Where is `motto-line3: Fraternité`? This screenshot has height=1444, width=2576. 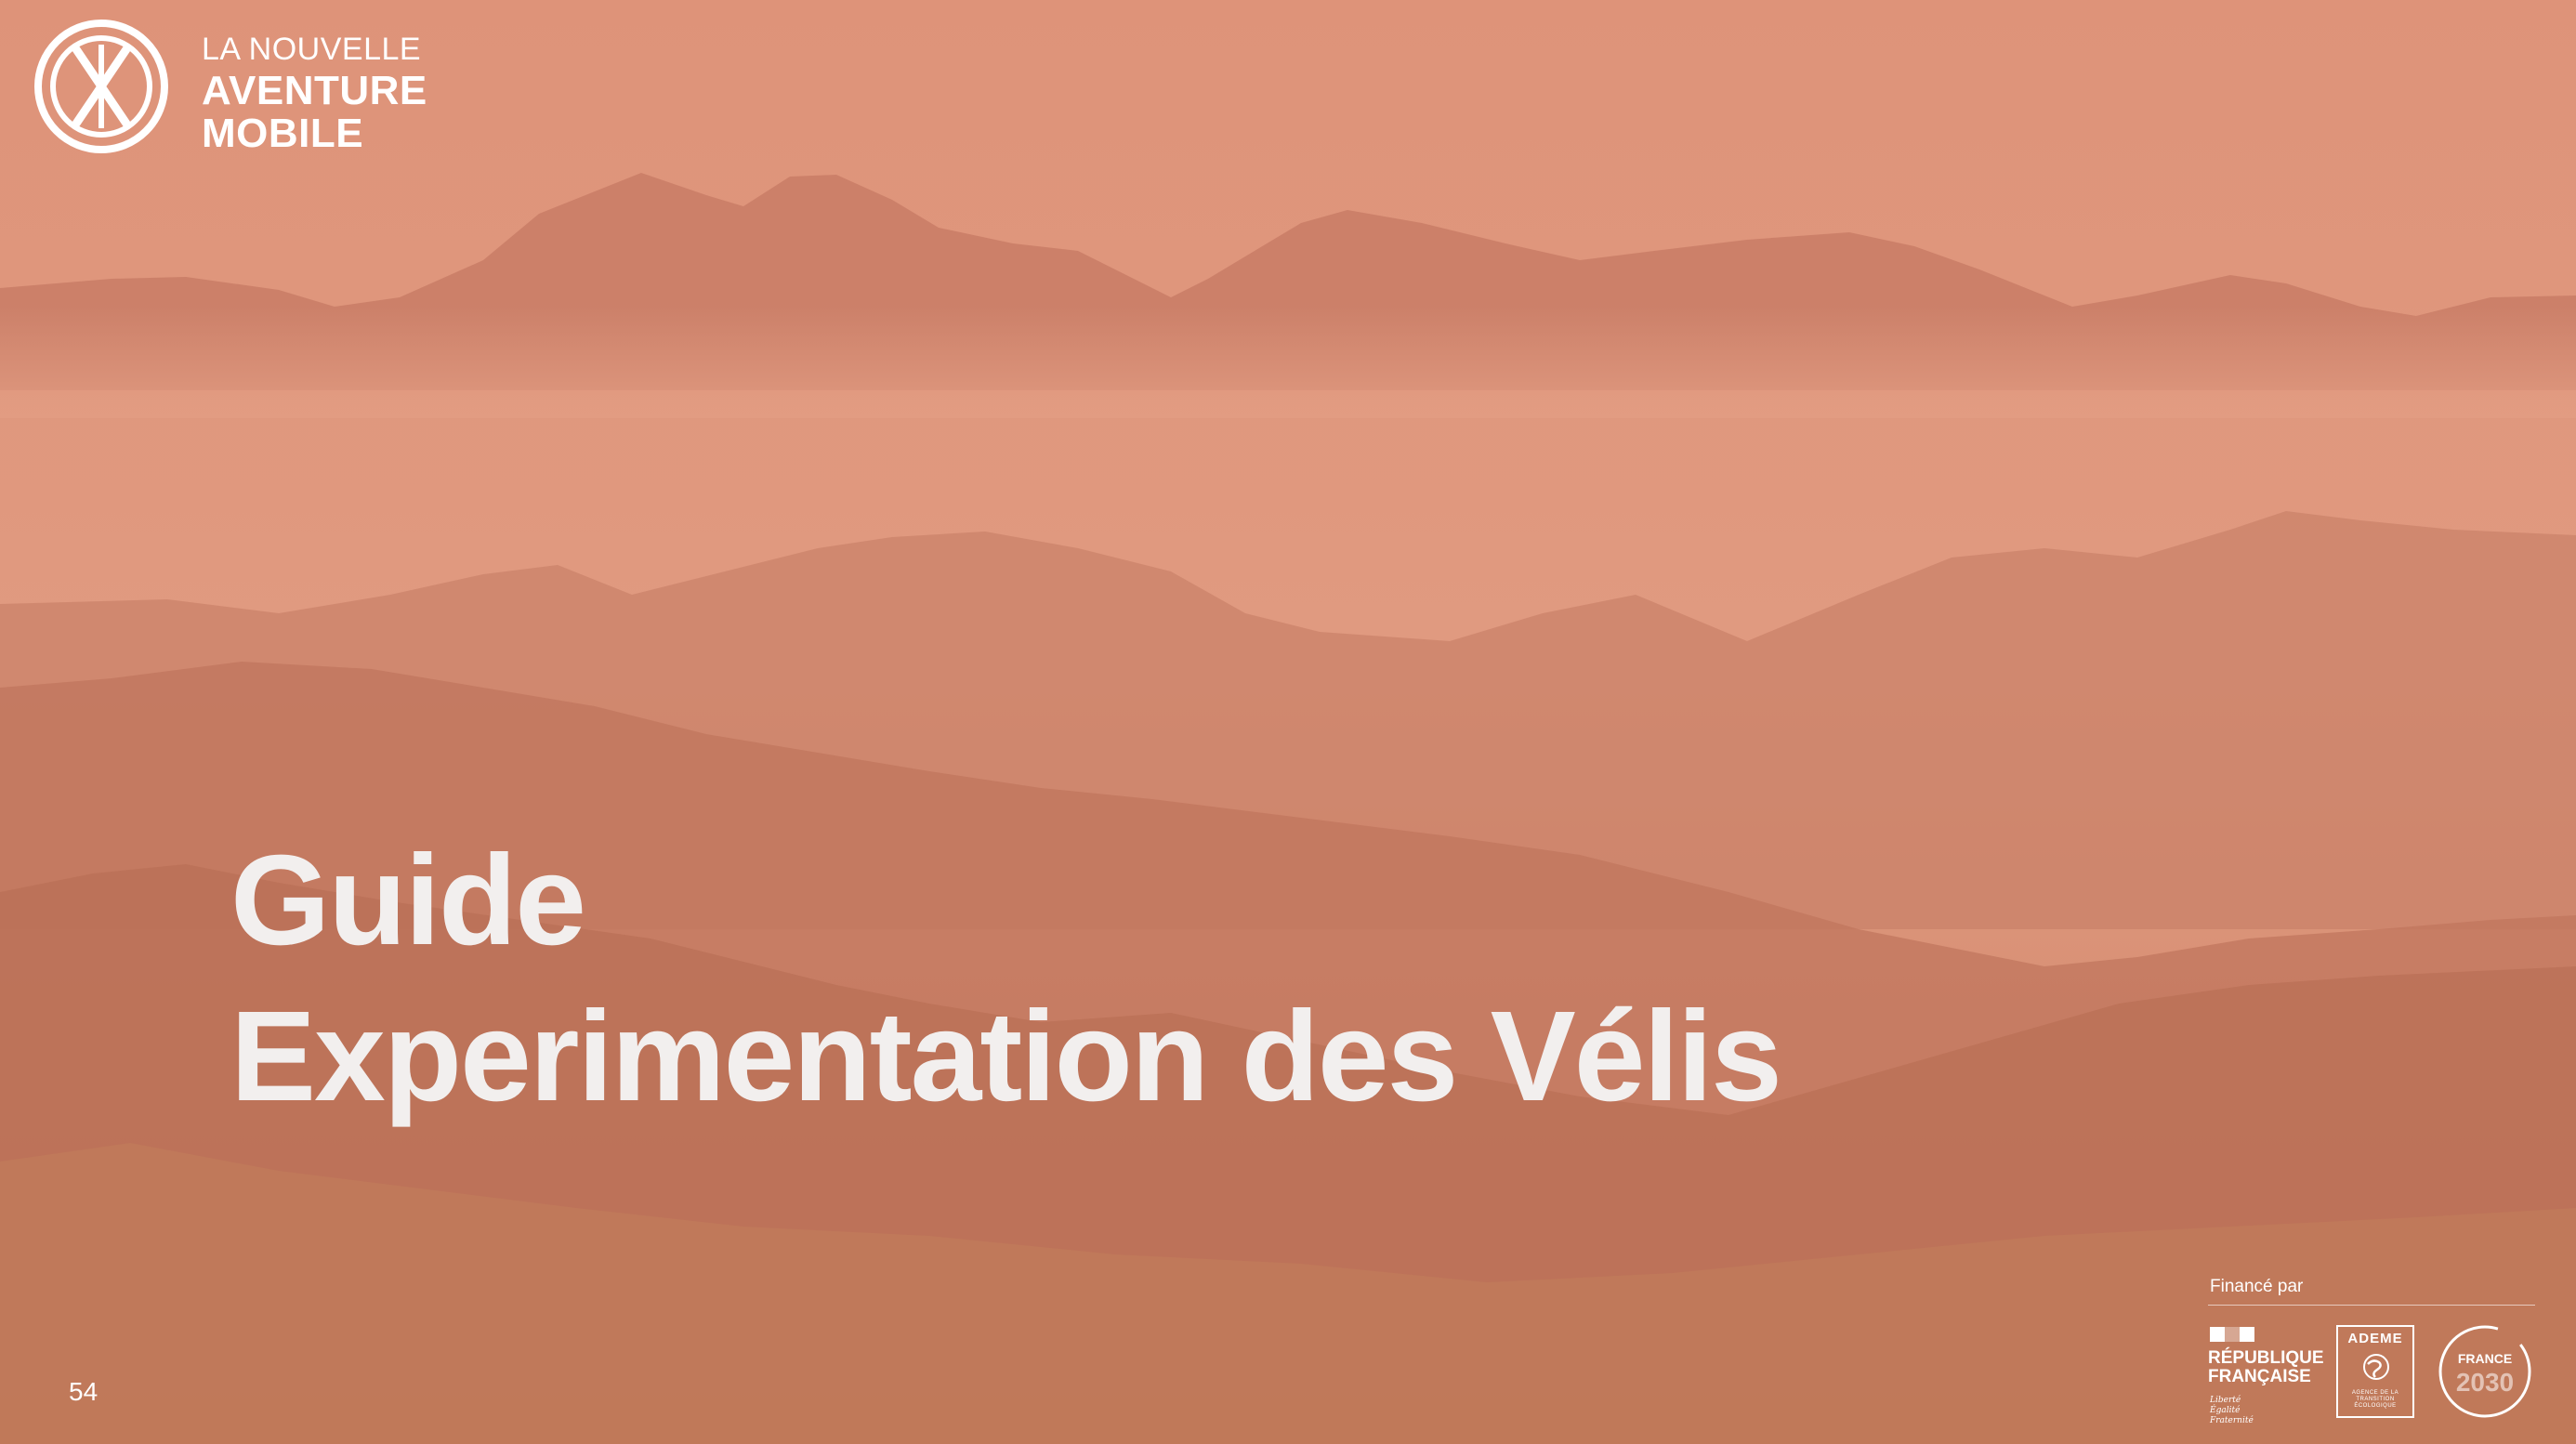
motto-line3: Fraternité is located at coordinates (2232, 1420).